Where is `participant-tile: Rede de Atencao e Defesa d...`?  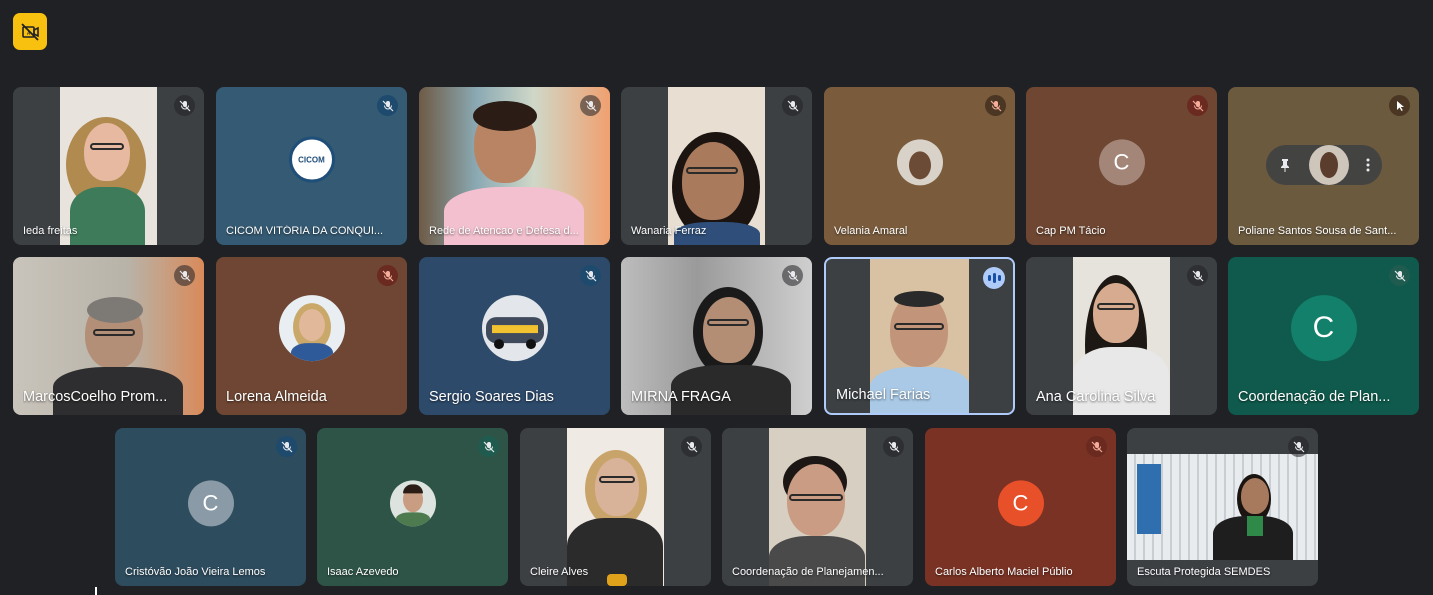
participant-tile: Rede de Atencao e Defesa d... is located at coordinates (514, 166).